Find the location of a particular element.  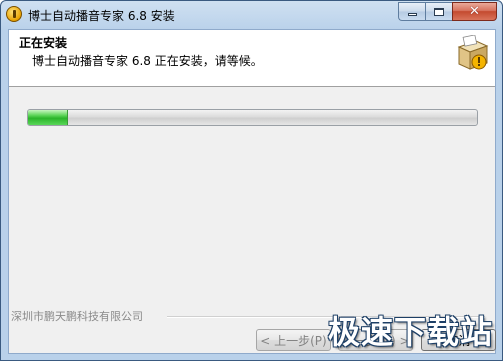

maximize-icon is located at coordinates (439, 11).